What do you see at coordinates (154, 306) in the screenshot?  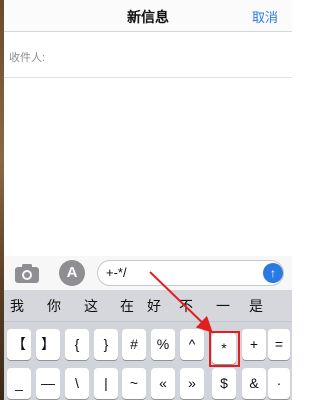 I see `candidate-word: 好` at bounding box center [154, 306].